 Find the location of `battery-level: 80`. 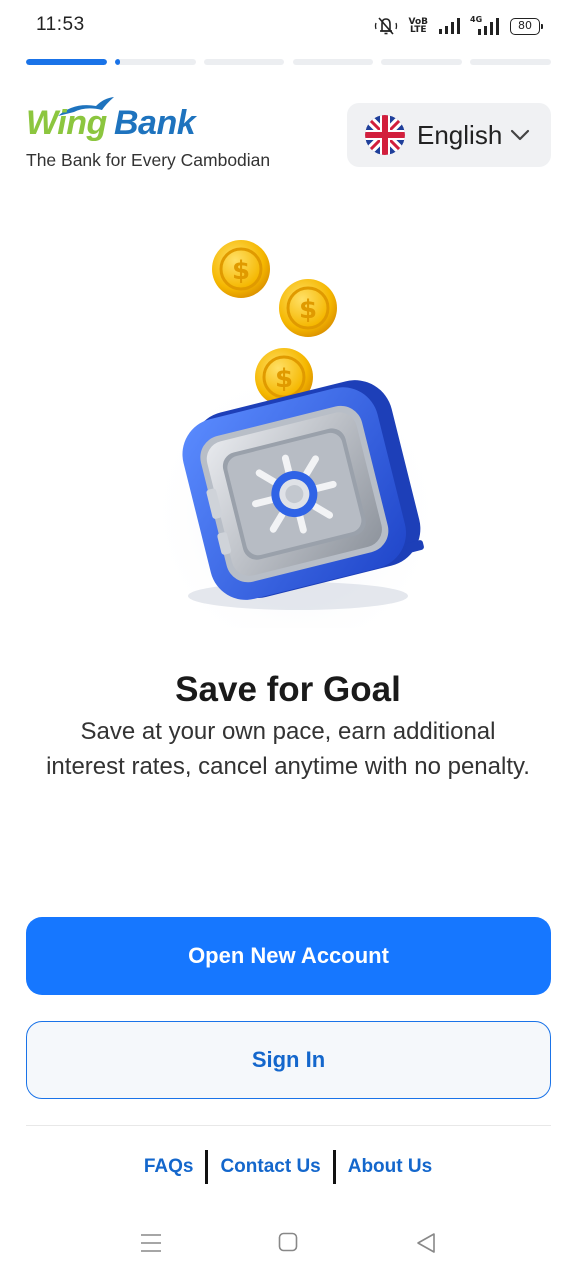

battery-level: 80 is located at coordinates (525, 25).